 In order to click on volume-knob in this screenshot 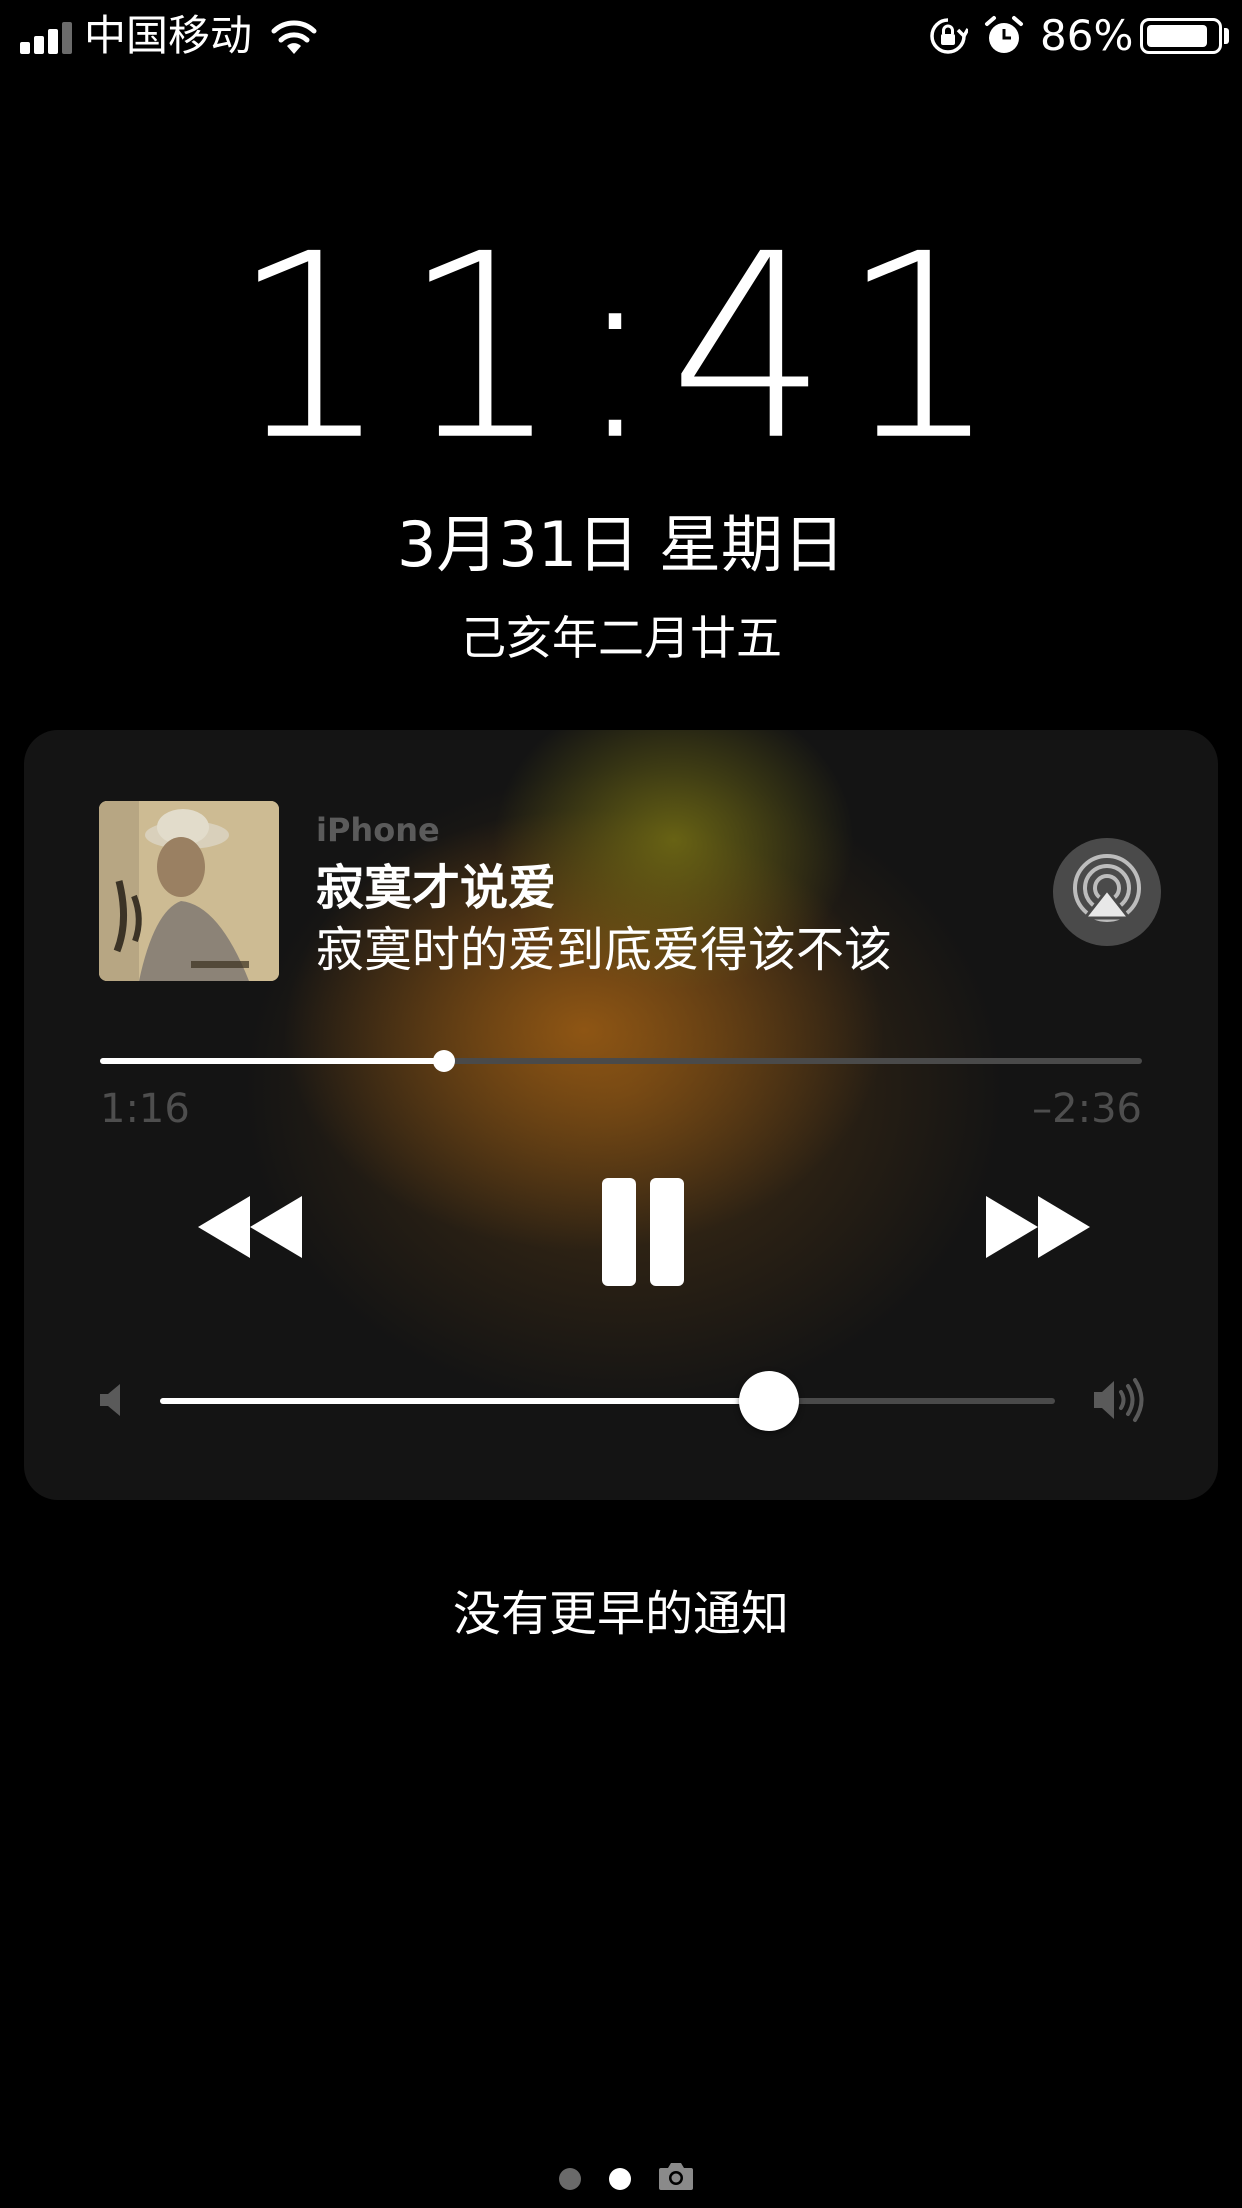, I will do `click(768, 1401)`.